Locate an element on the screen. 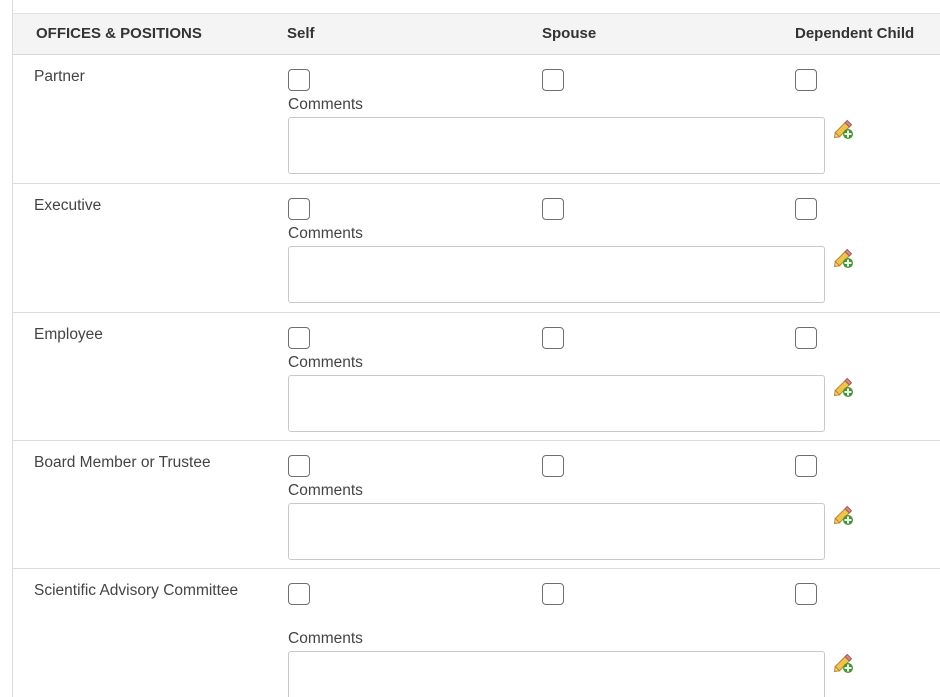 This screenshot has width=940, height=697. row-label: Board Member or Trustee is located at coordinates (122, 462).